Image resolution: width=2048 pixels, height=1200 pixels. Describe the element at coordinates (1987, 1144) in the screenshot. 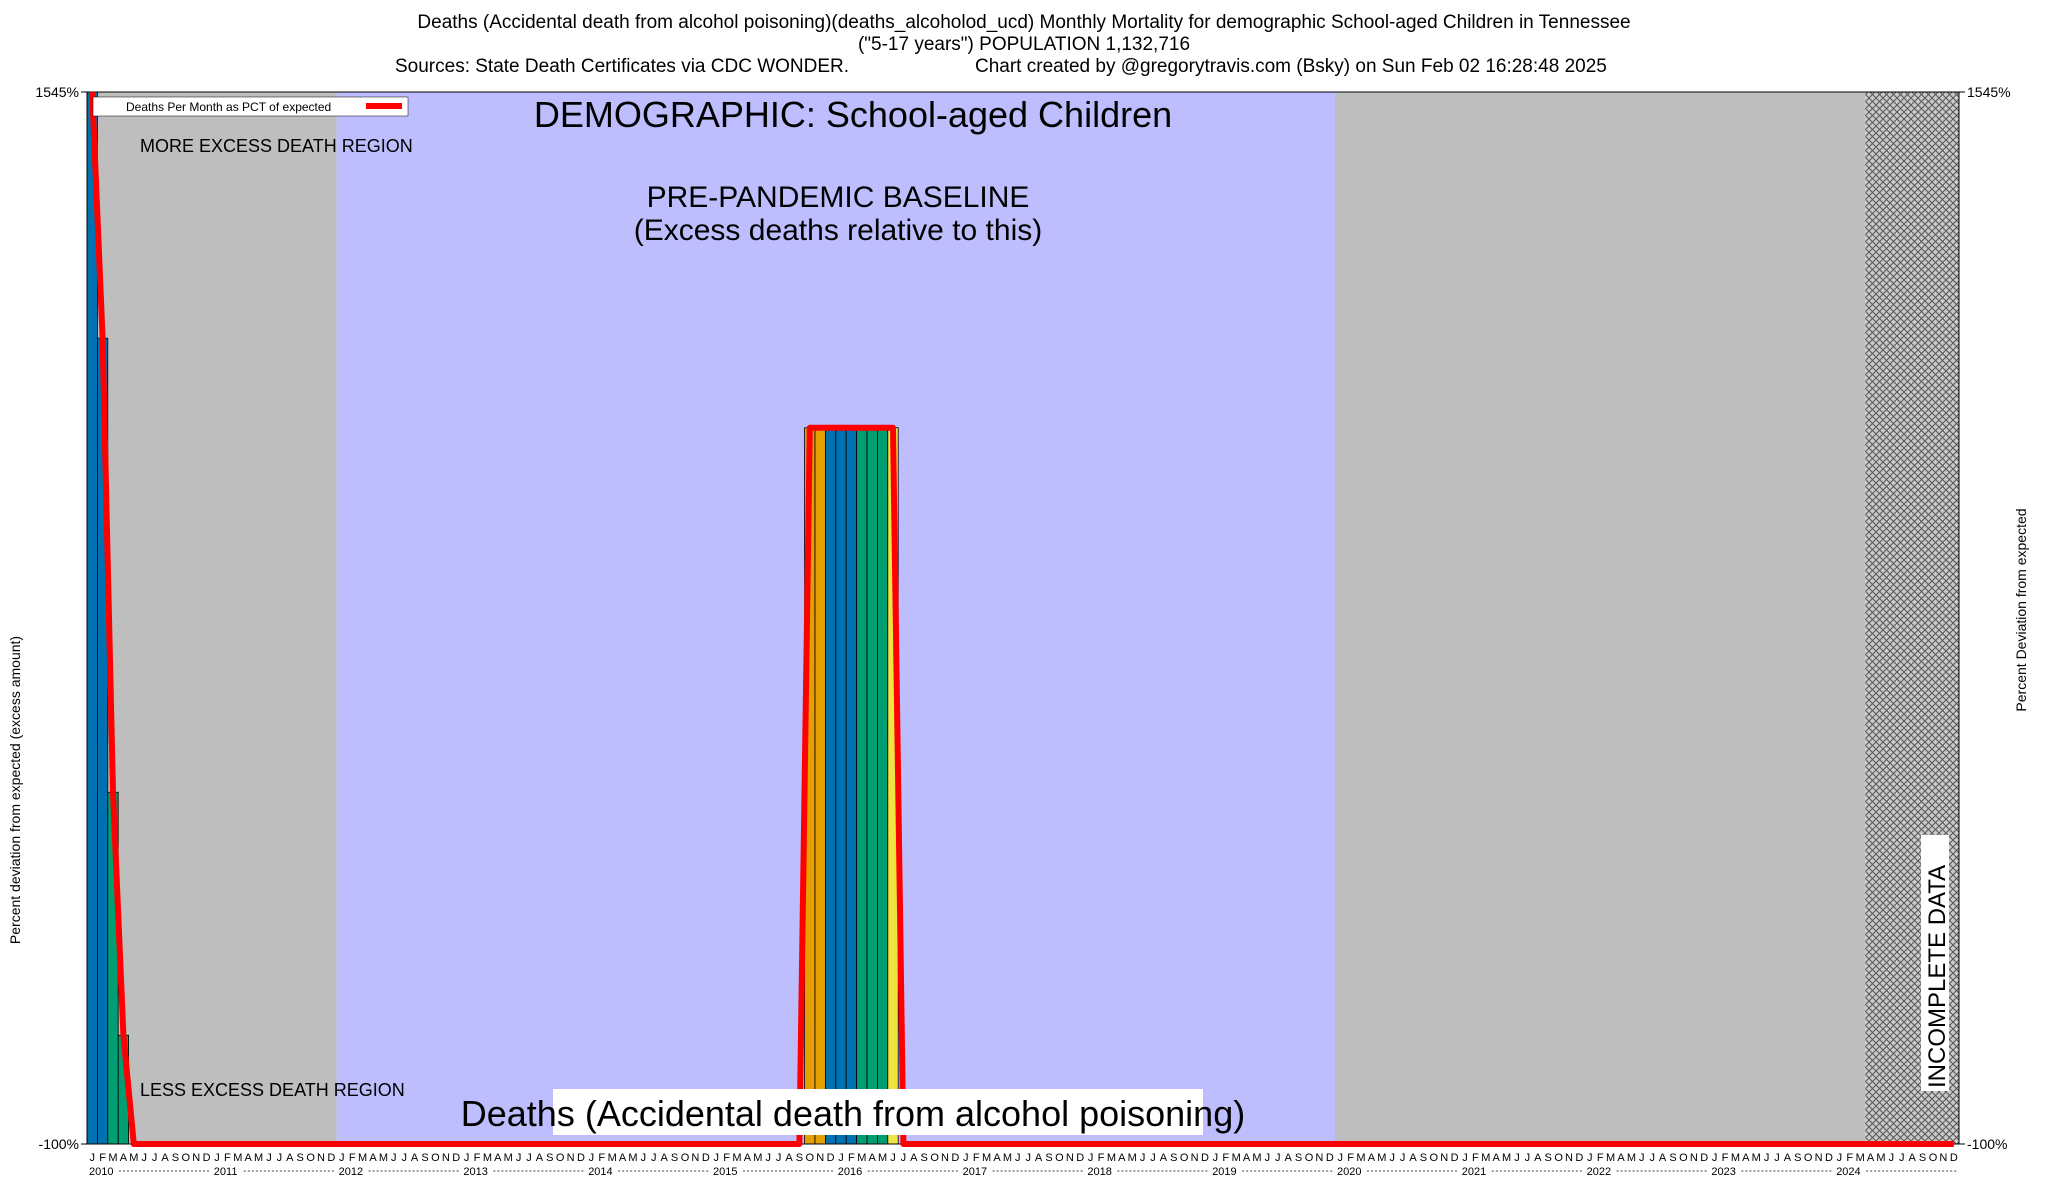

I see `right-tick-label: -100%` at that location.